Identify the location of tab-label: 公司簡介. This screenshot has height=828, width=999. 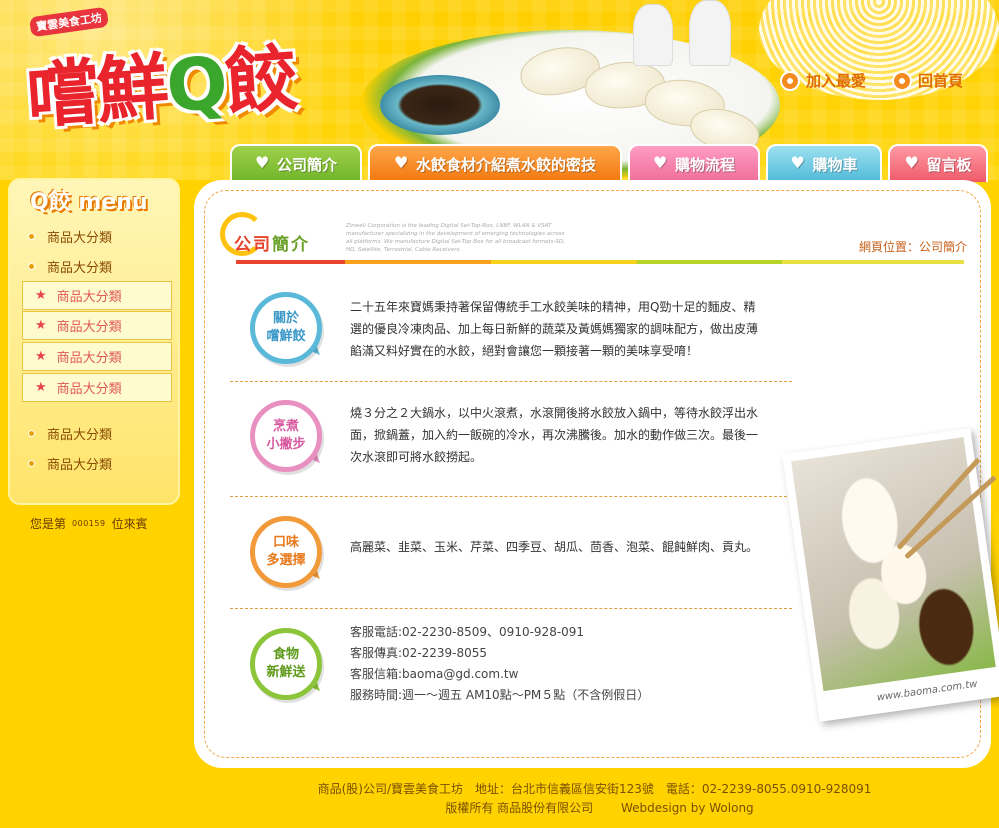
(306, 164).